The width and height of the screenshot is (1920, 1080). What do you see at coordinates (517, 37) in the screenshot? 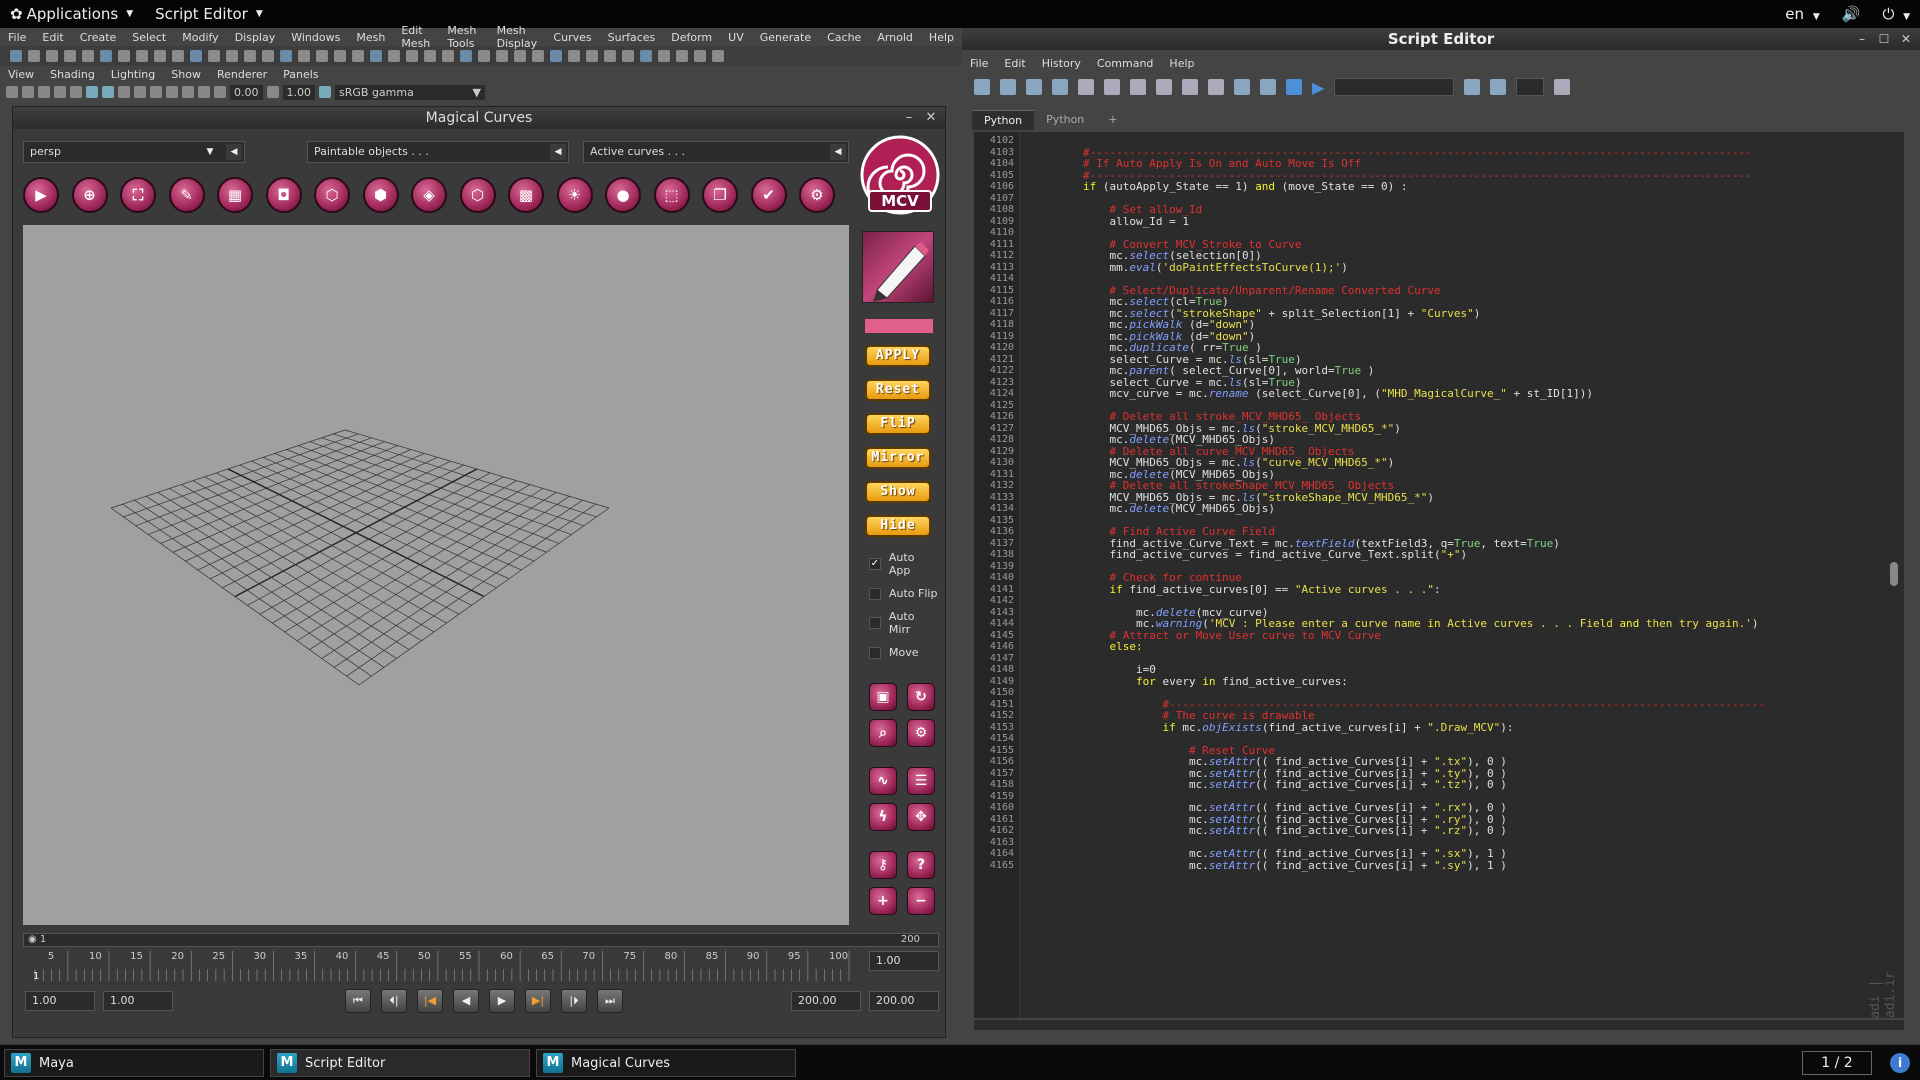
I see `menu-item-mesh-display: Mesh Display` at bounding box center [517, 37].